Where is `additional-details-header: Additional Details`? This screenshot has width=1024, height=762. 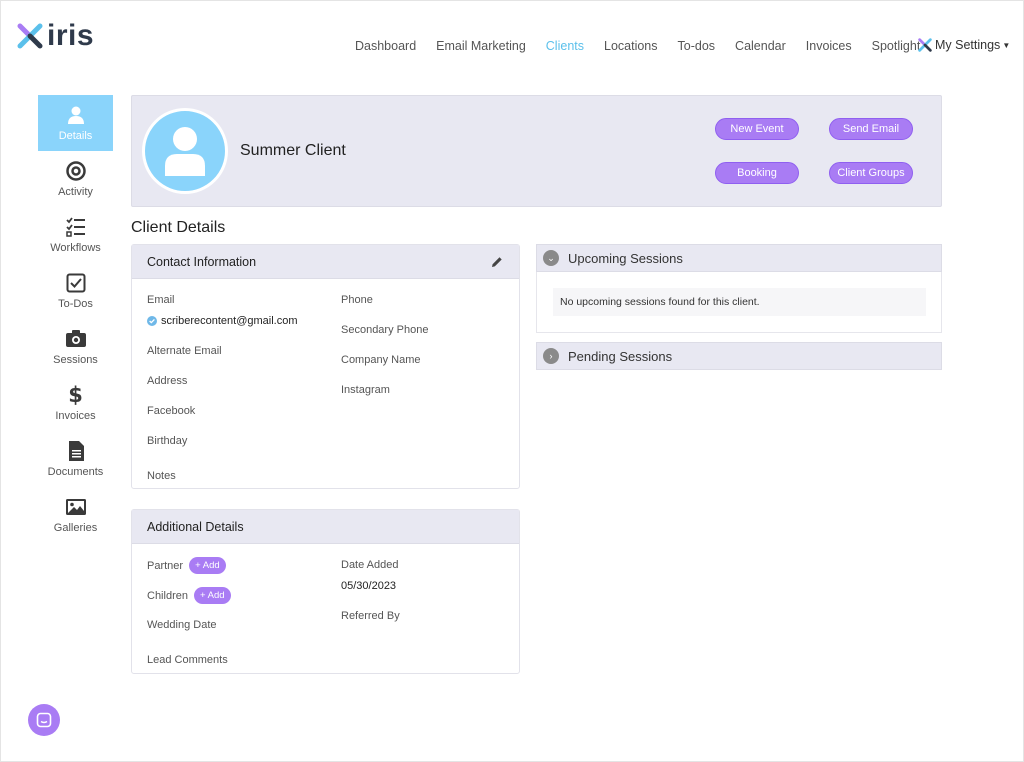
additional-details-header: Additional Details is located at coordinates (325, 527).